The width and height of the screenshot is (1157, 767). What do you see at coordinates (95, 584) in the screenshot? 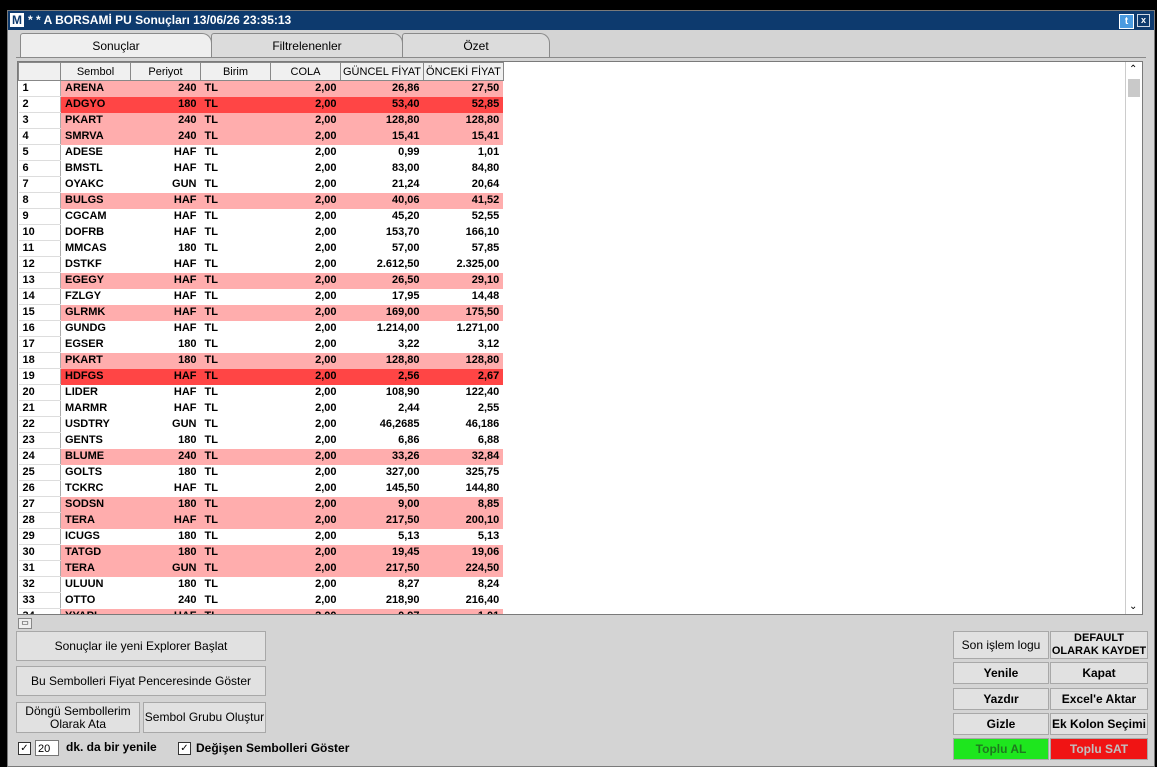
I see `symbol-cell: ULUUN` at bounding box center [95, 584].